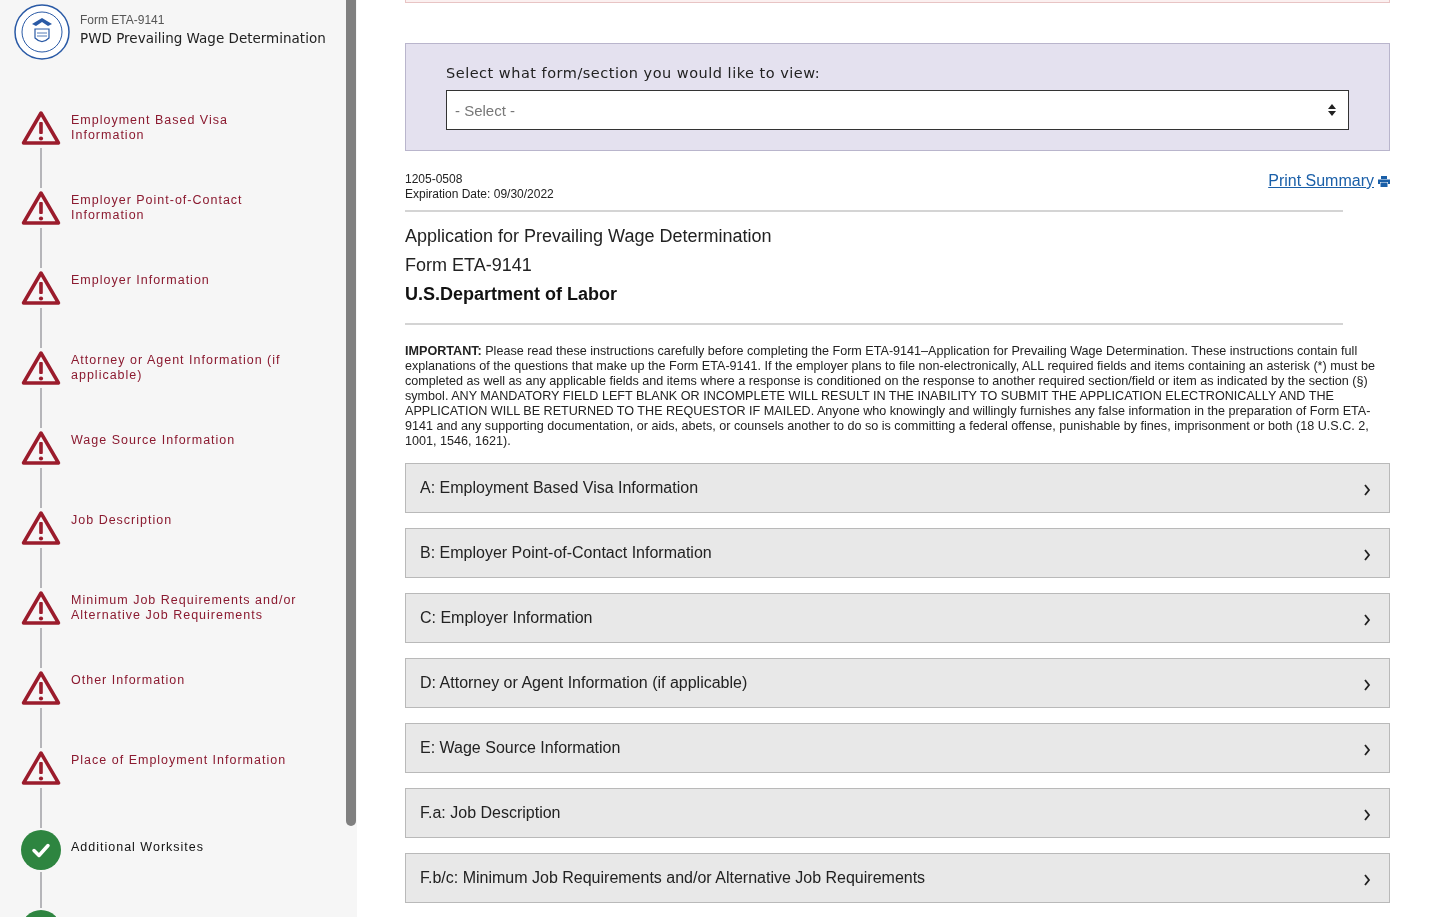  Describe the element at coordinates (897, 618) in the screenshot. I see `section-accordion: C: Employer Information` at that location.